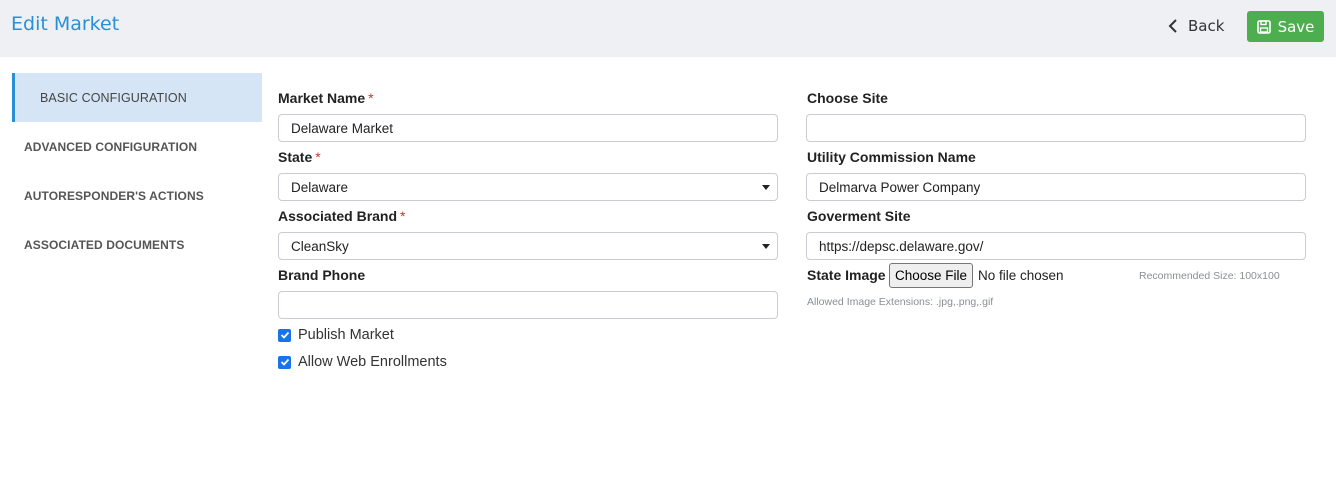 The height and width of the screenshot is (492, 1336). I want to click on back-label: Back, so click(1206, 26).